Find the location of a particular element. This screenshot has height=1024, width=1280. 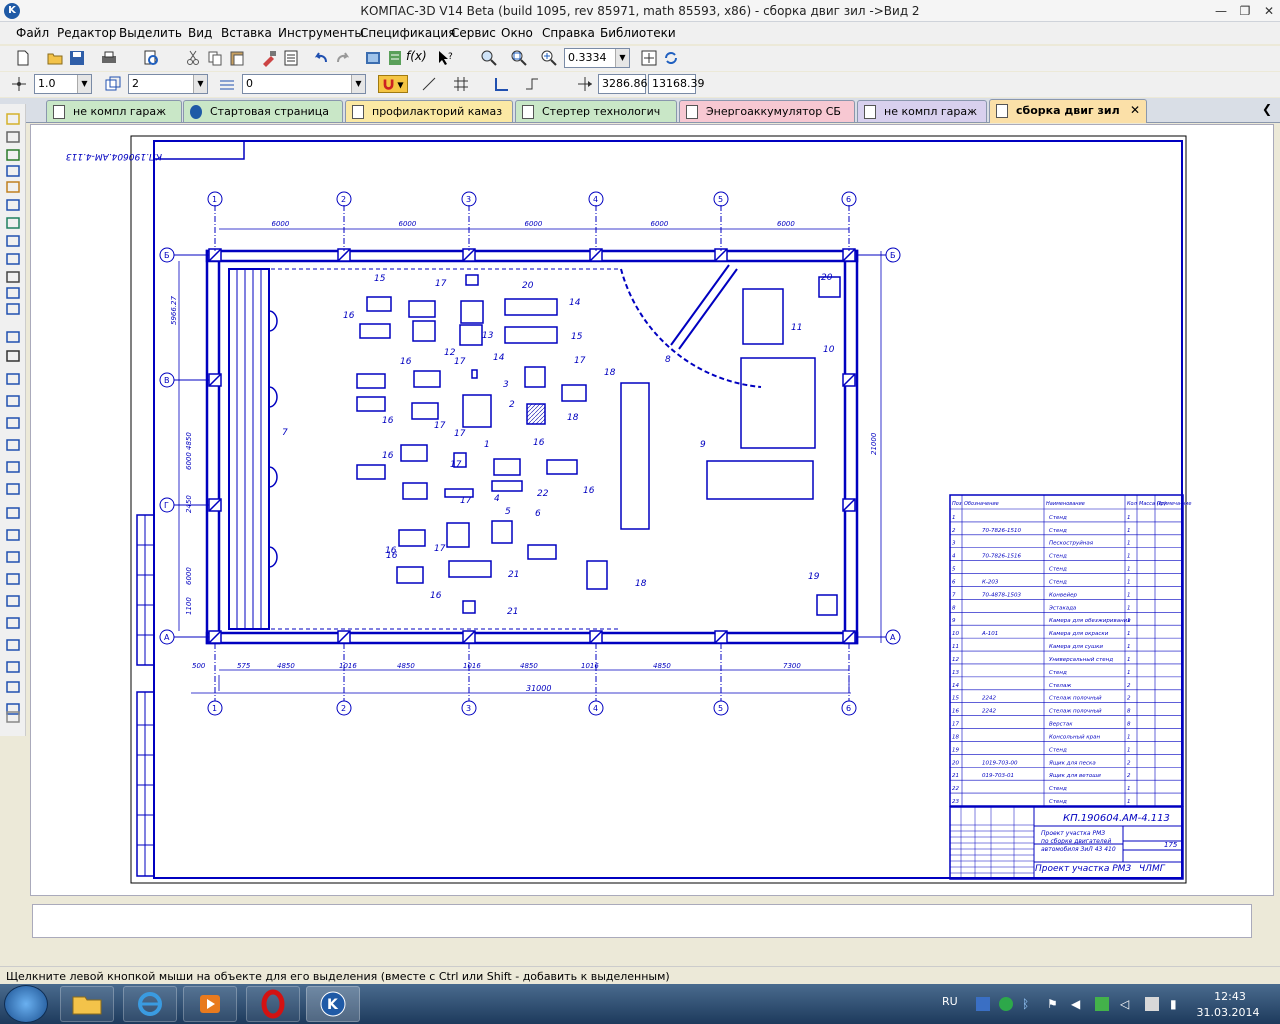

menu-view: Вид is located at coordinates (200, 33).